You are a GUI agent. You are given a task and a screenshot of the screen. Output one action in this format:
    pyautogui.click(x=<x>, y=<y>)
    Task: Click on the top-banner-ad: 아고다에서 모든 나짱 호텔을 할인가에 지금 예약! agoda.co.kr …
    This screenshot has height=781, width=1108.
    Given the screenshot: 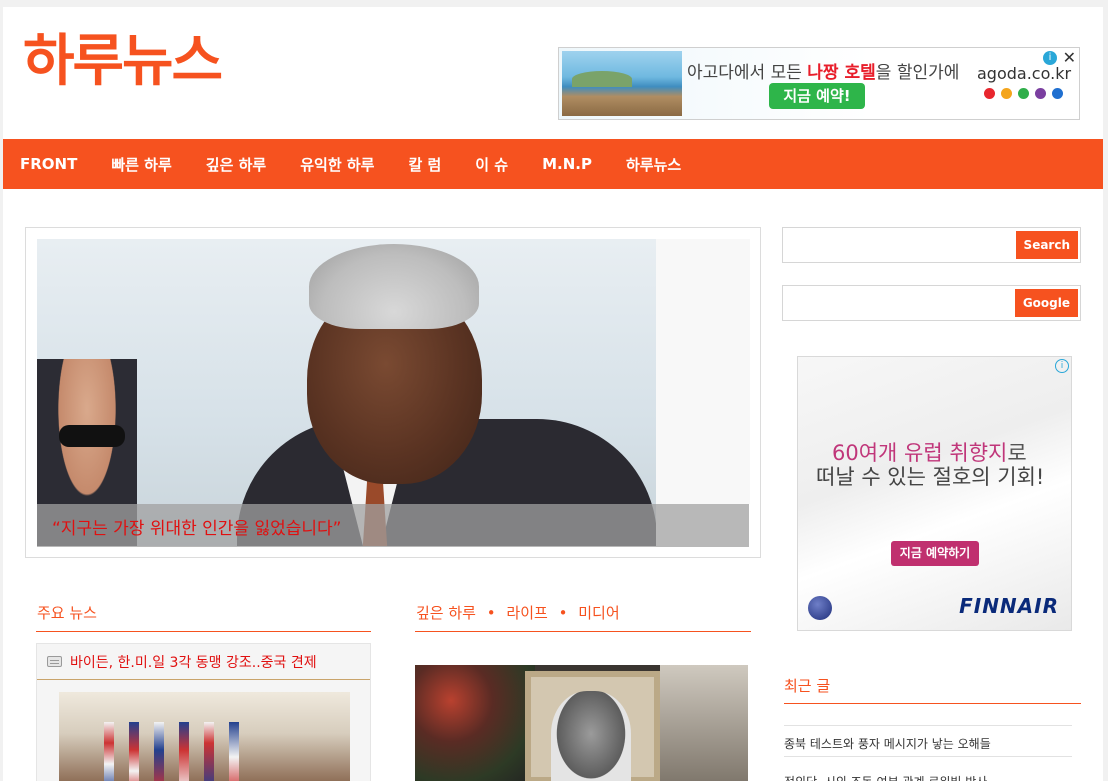 What is the action you would take?
    pyautogui.click(x=819, y=83)
    